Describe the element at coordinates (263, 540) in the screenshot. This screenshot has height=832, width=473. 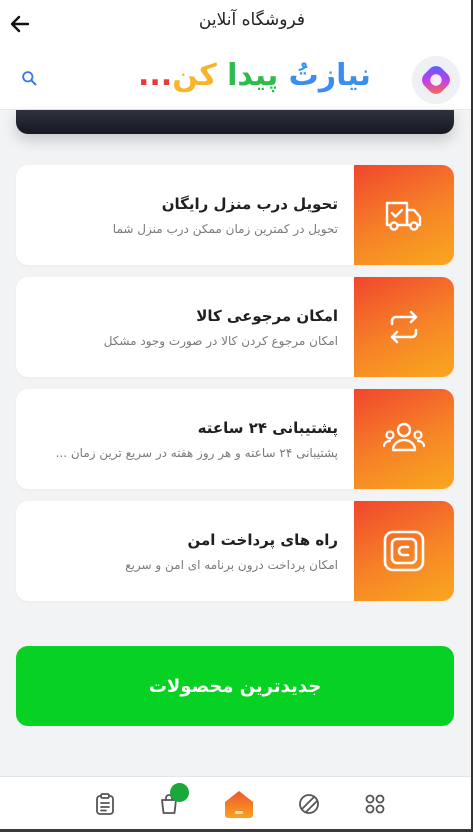
I see `feature-title: راه های پرداخت امن` at that location.